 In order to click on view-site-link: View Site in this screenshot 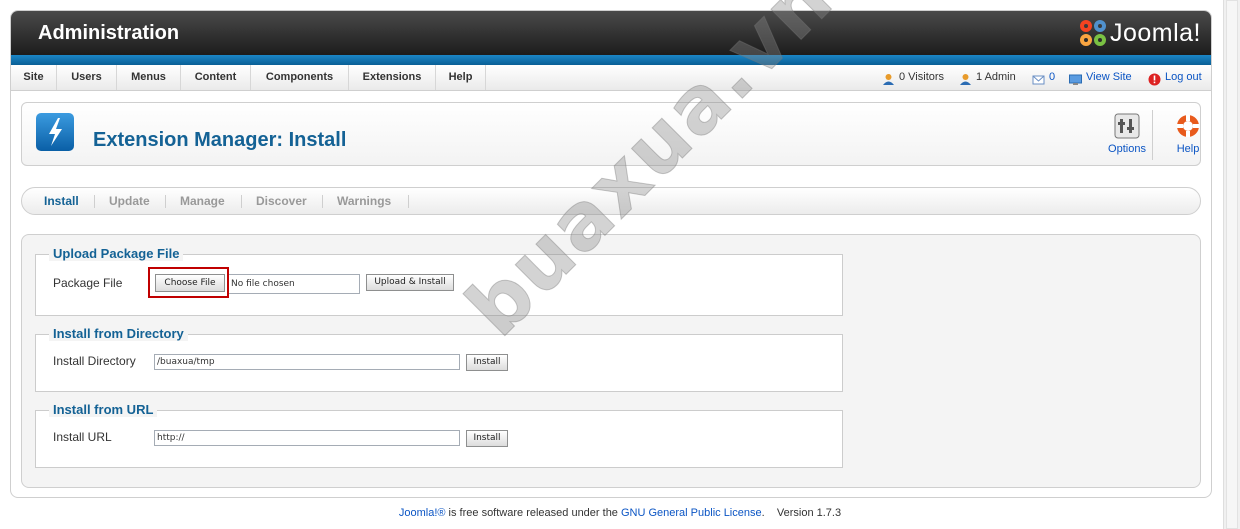, I will do `click(1100, 77)`.